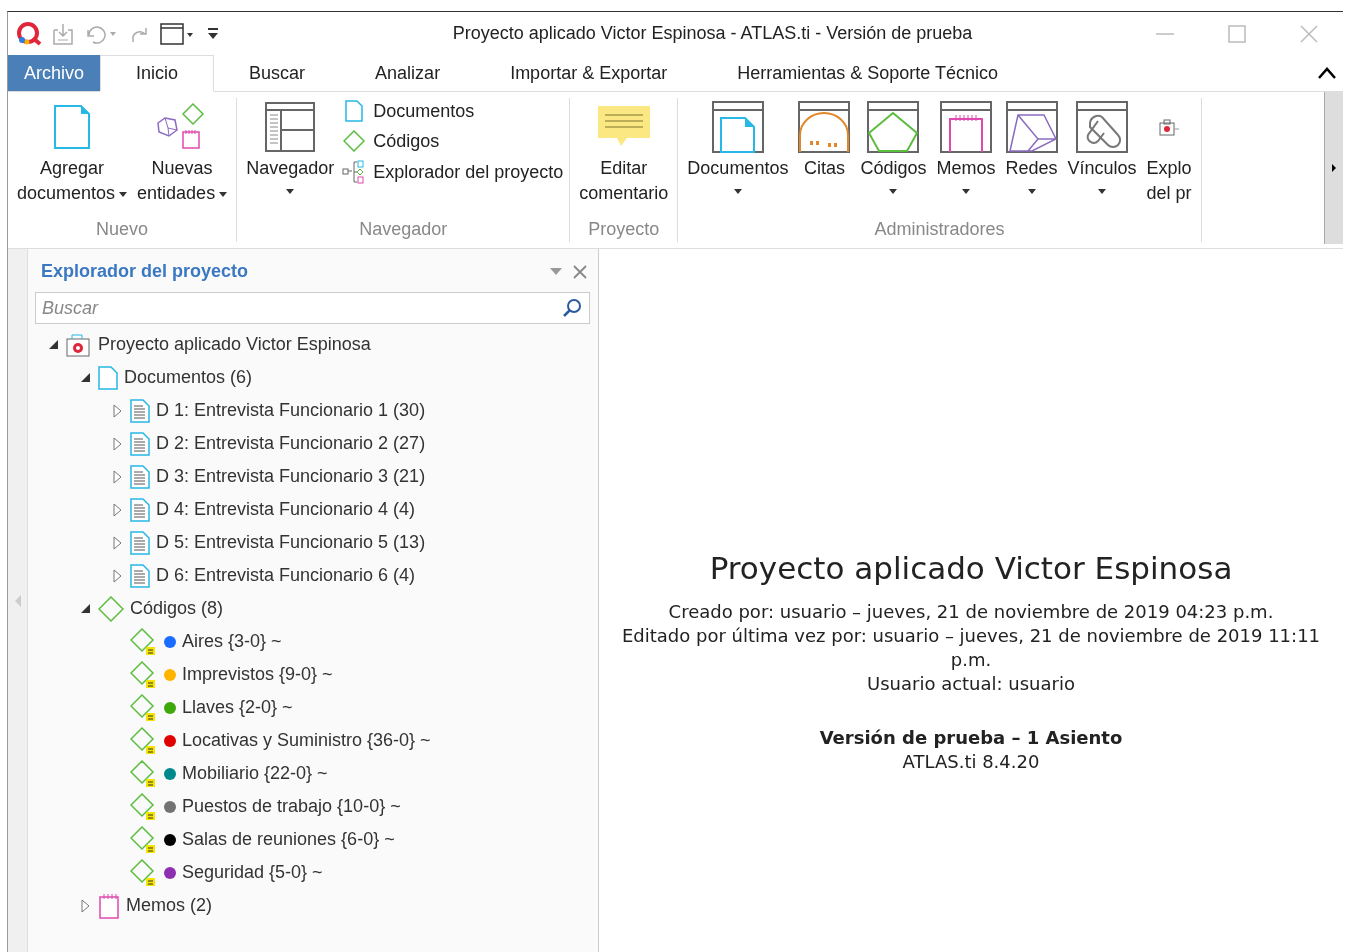  Describe the element at coordinates (408, 73) in the screenshot. I see `ribbon-tab: Analizar` at that location.